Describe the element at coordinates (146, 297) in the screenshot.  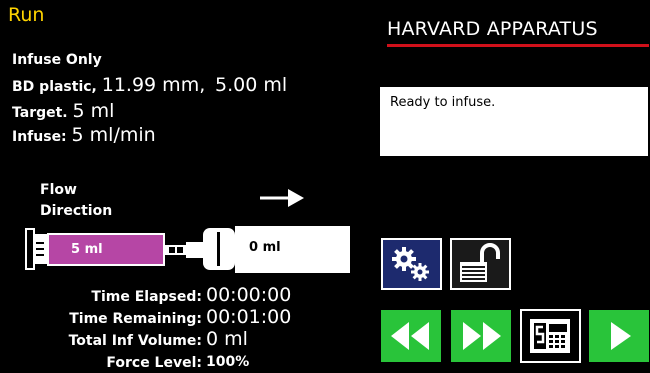
I see `time-elapsed-label: Time Elapsed:` at that location.